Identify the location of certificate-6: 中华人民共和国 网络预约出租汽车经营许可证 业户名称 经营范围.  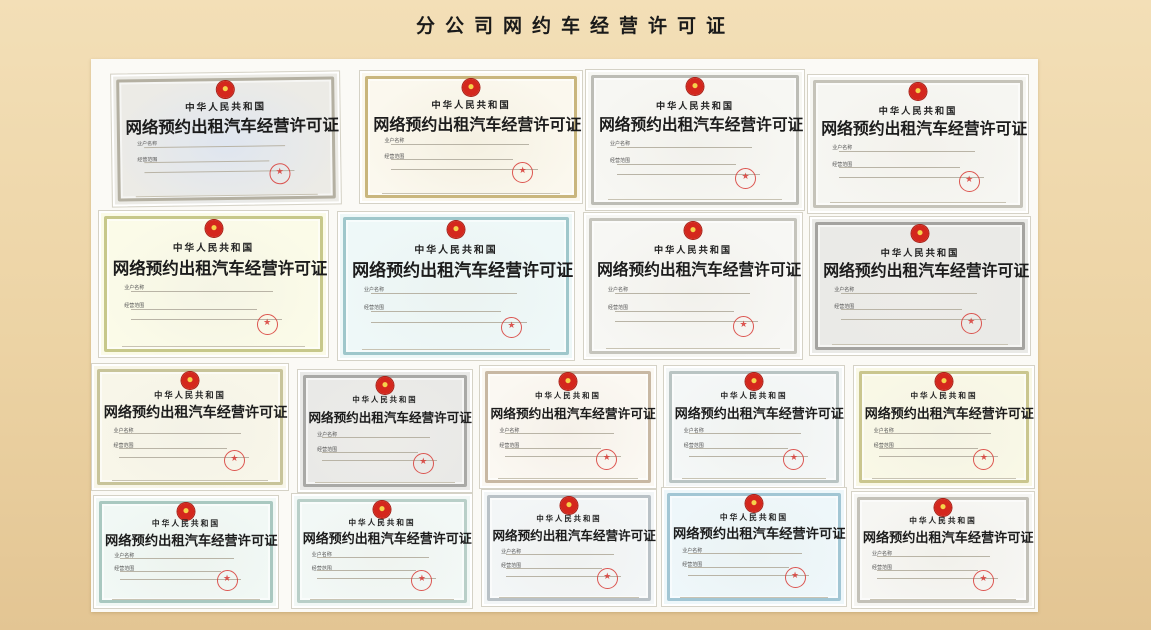
(456, 286).